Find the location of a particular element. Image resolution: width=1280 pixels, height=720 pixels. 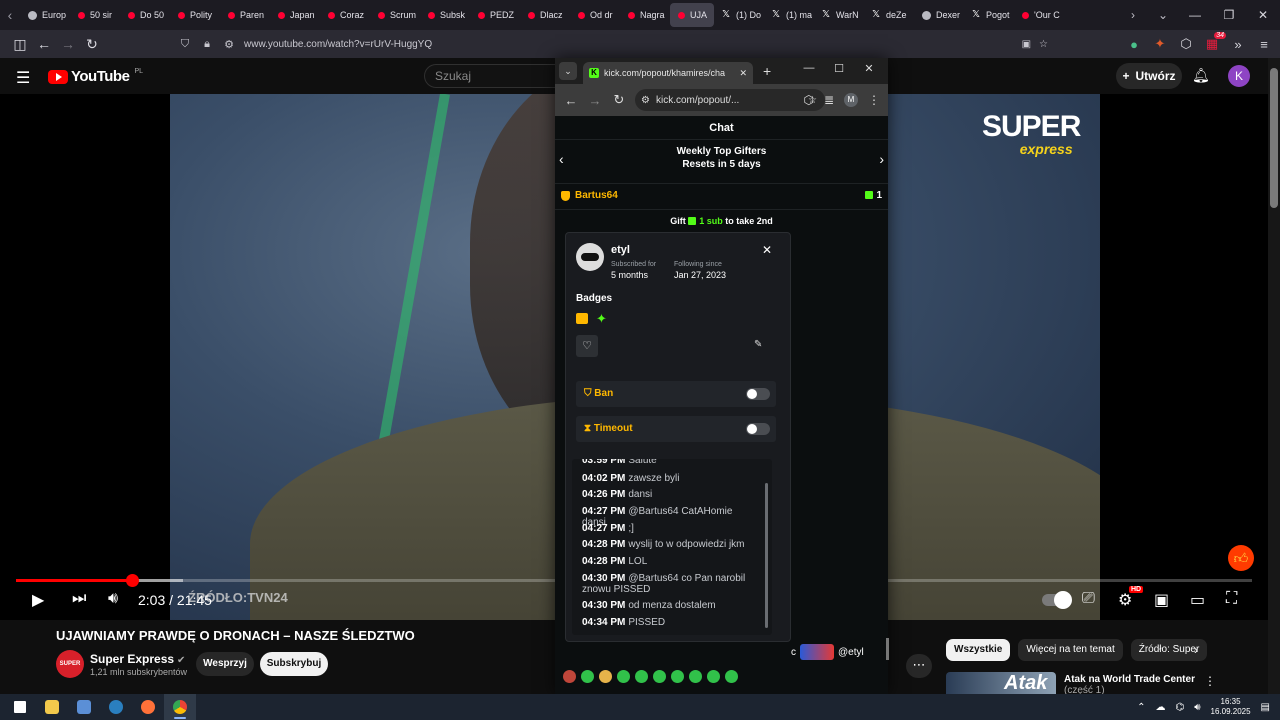

browser-tab: Nagra is located at coordinates (645, 15).